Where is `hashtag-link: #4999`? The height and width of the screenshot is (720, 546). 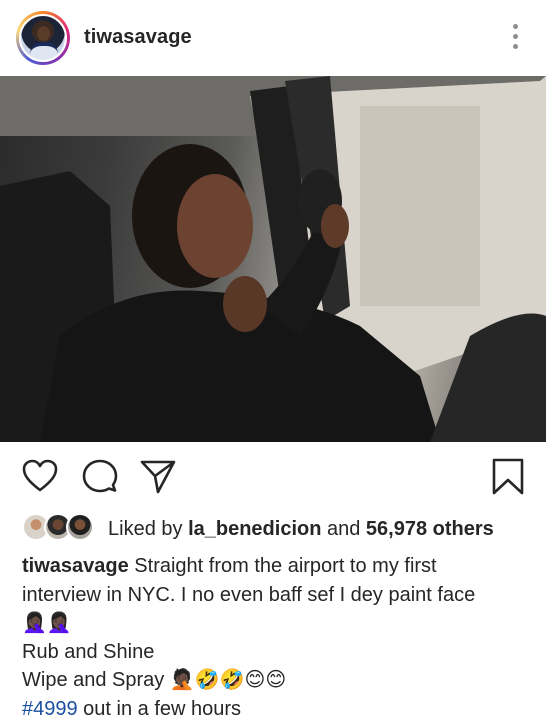 hashtag-link: #4999 is located at coordinates (50, 709).